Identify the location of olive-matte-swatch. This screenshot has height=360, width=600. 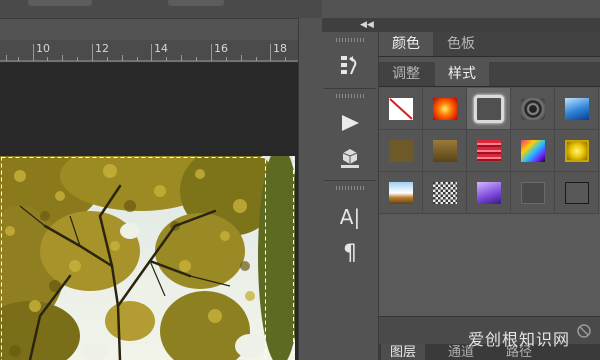
(400, 150).